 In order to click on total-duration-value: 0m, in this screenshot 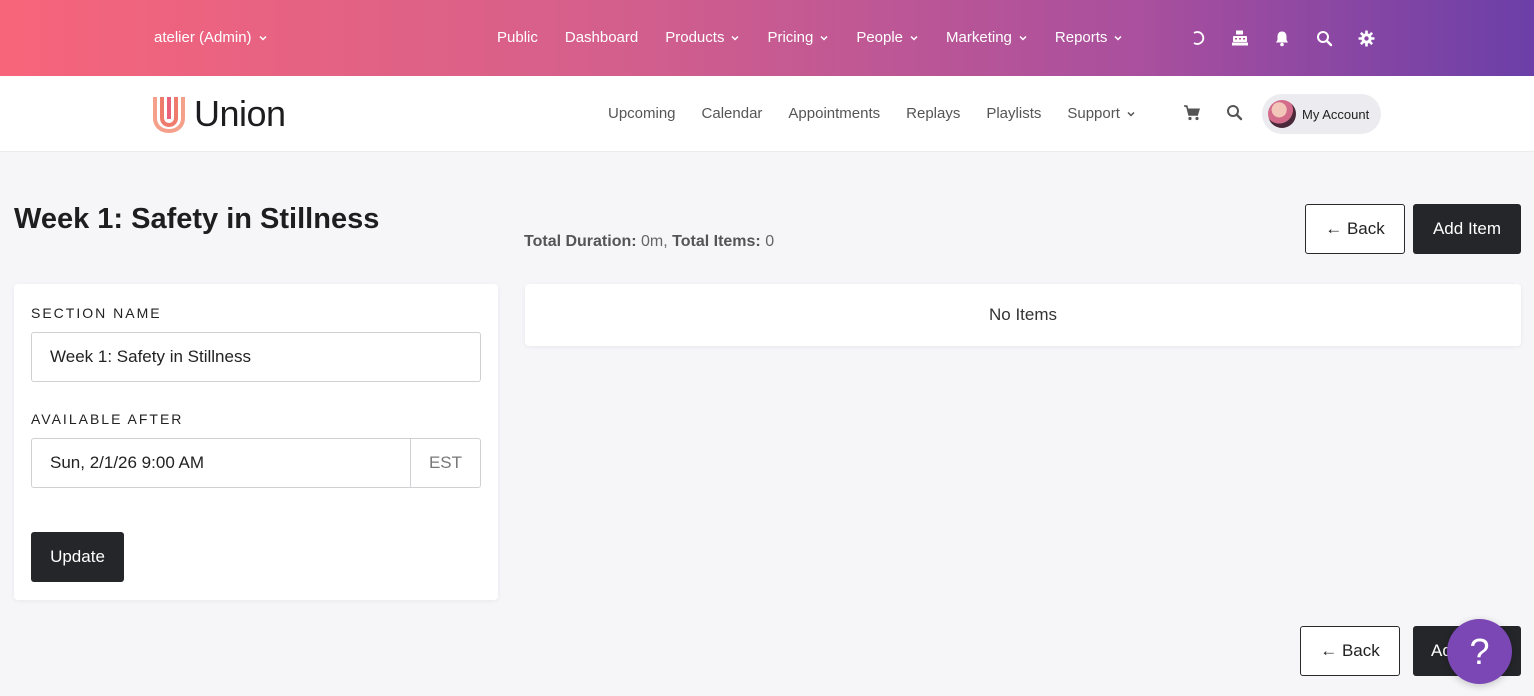, I will do `click(654, 241)`.